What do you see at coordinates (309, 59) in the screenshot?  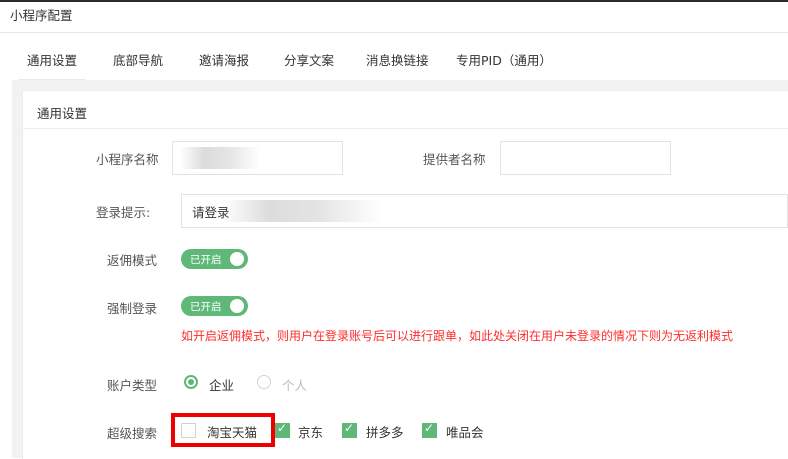 I see `tab-share-copy: 分享文案` at bounding box center [309, 59].